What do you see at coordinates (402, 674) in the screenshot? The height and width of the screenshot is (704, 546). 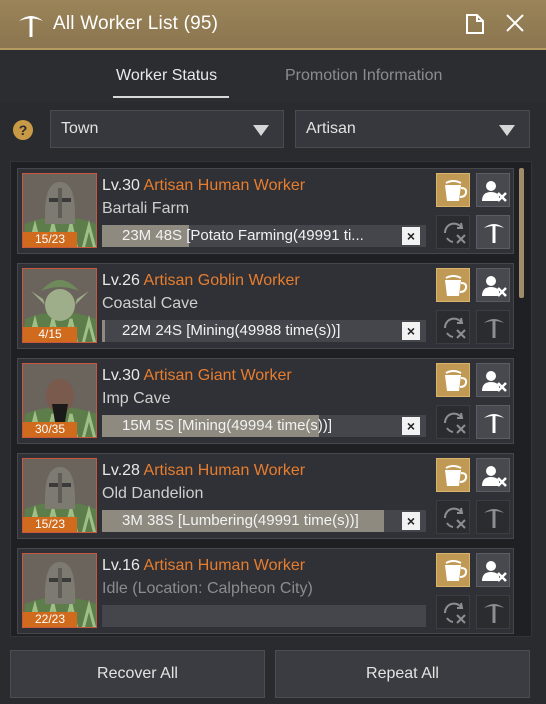 I see `repeat-all-button: Repeat All` at bounding box center [402, 674].